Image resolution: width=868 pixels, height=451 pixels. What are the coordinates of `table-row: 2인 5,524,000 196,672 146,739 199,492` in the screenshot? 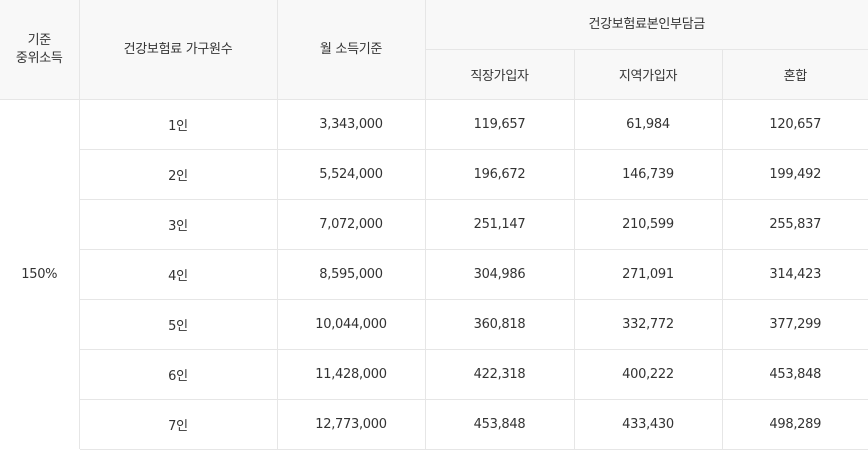 It's located at (434, 174).